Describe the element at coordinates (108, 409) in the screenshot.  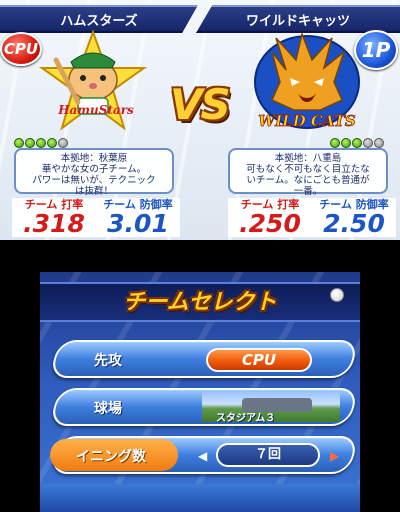
I see `row-label: 球場` at that location.